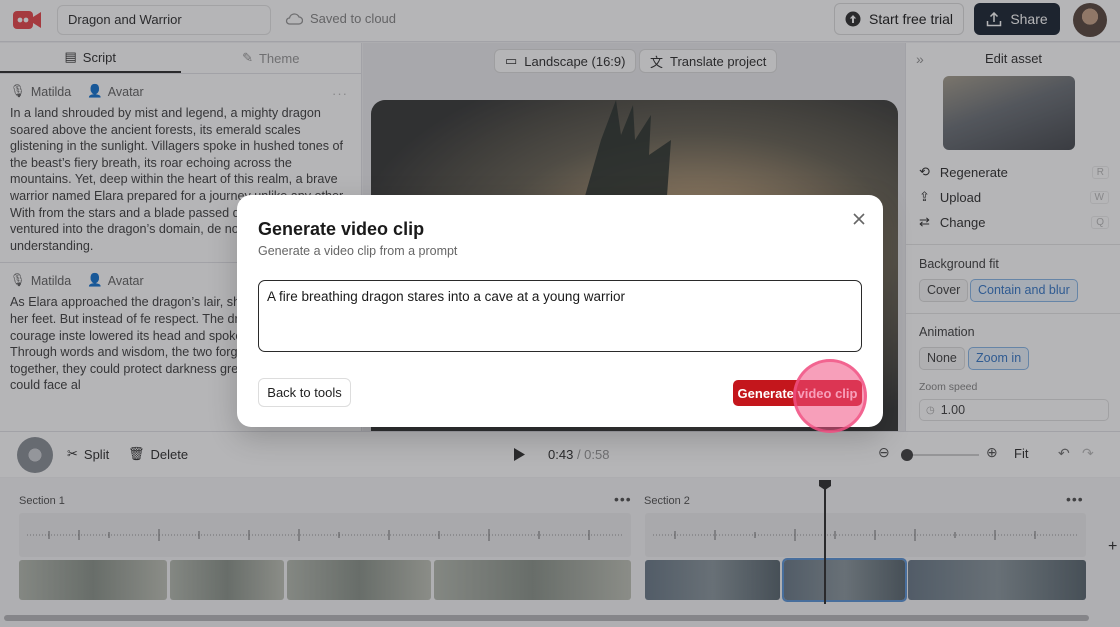  I want to click on close-icon, so click(859, 219).